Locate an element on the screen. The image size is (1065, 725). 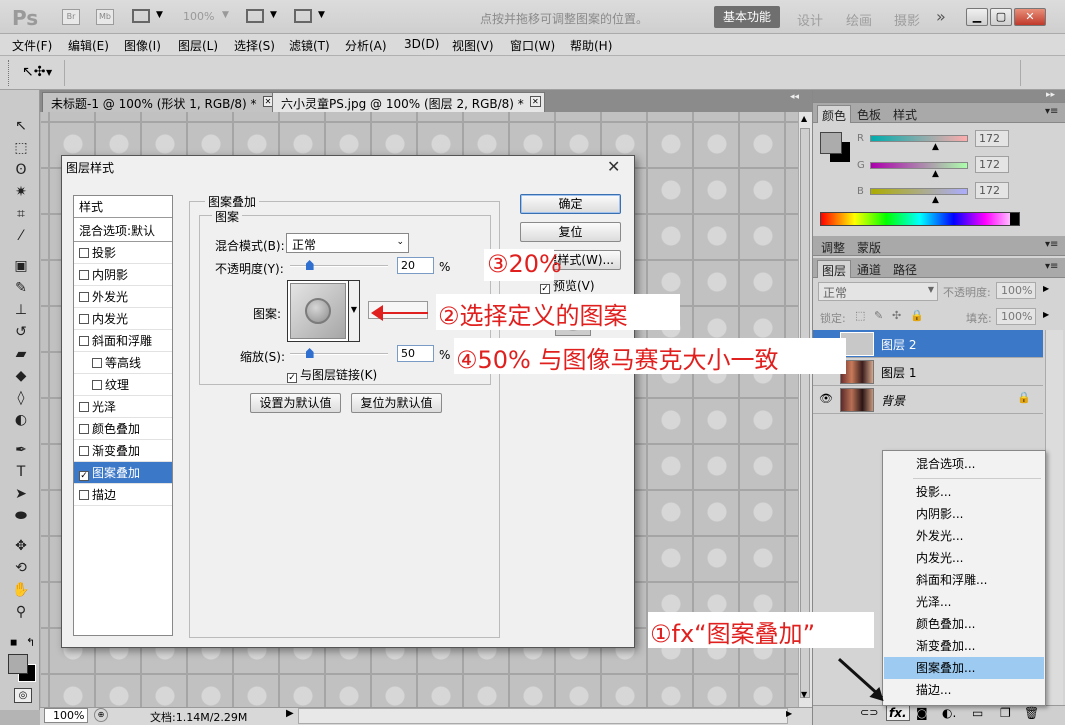
style-item: 斜面和浮雕 is located at coordinates (123, 341).